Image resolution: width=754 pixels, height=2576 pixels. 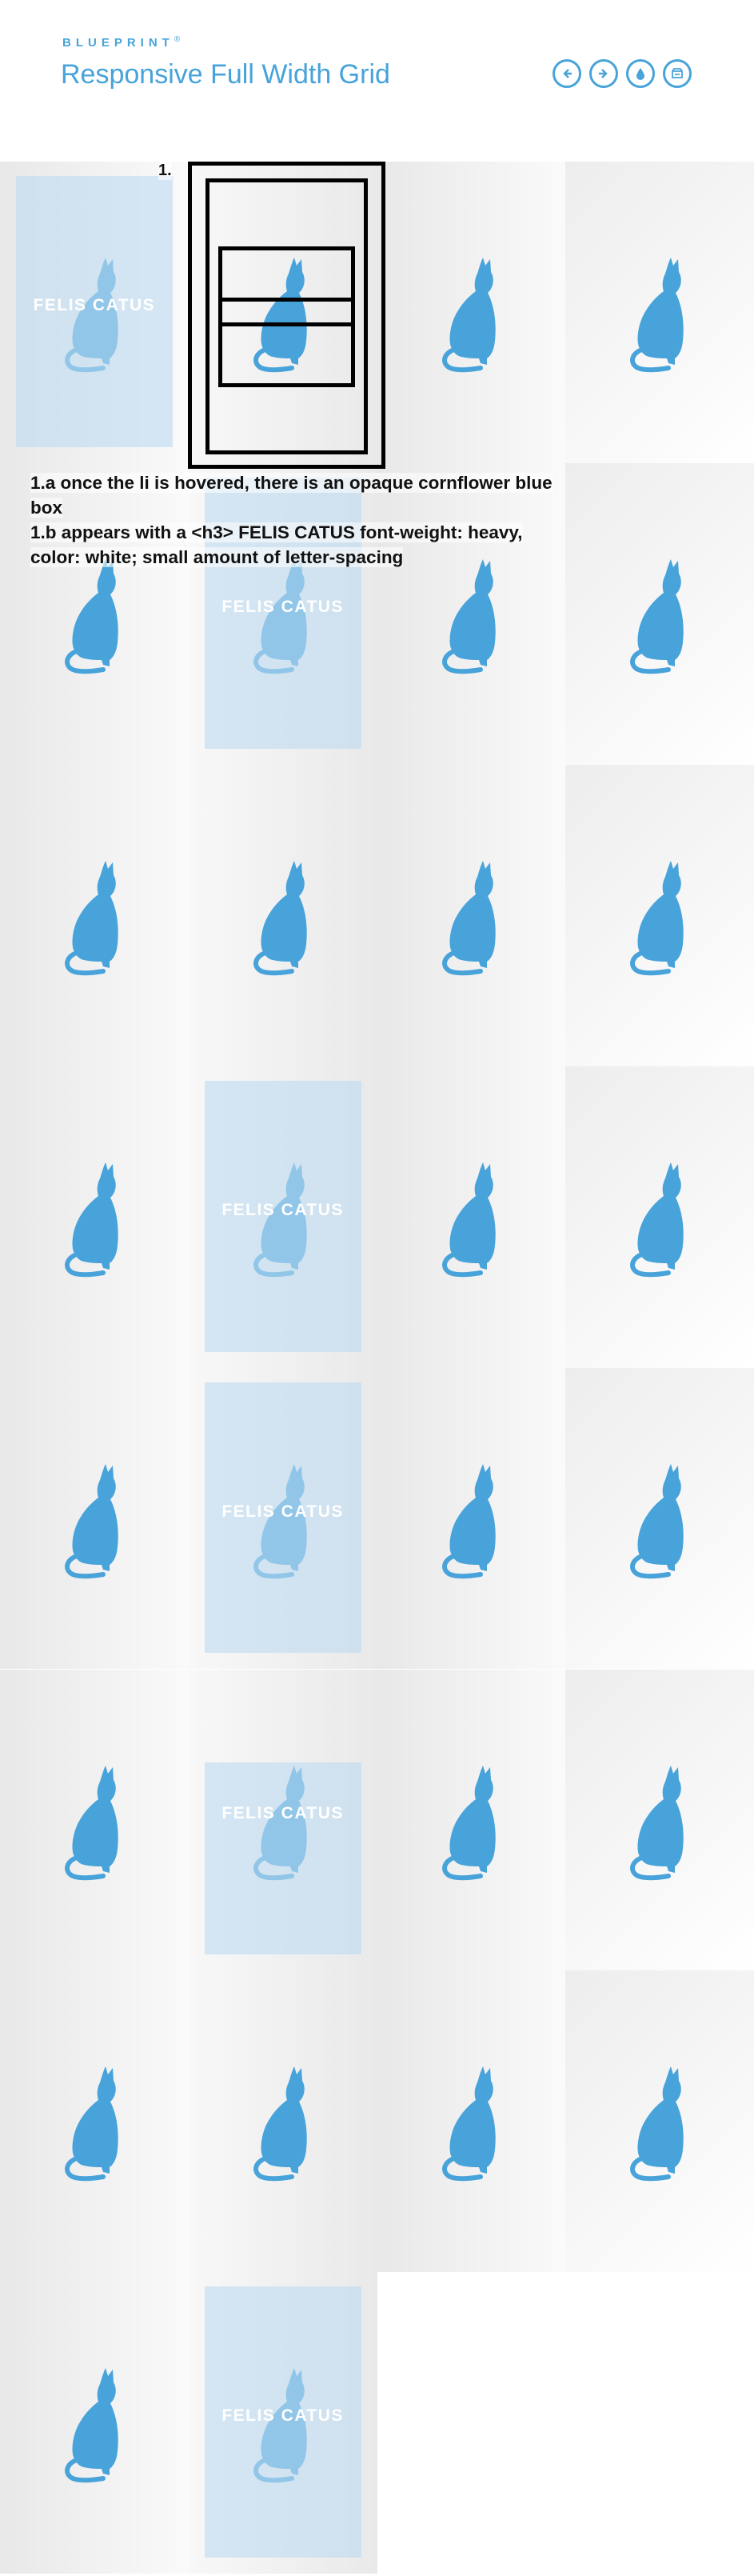 I want to click on header-nav, so click(x=622, y=73).